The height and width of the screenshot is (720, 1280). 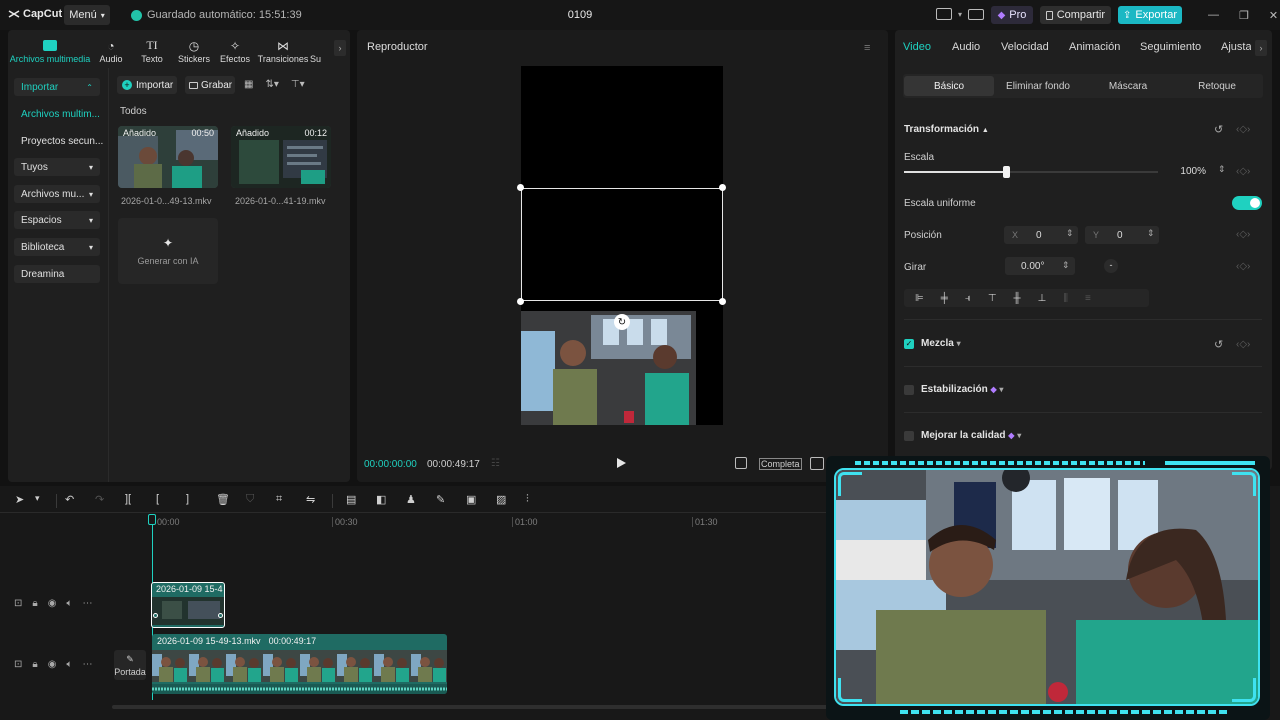 I want to click on tab-transitions: ⋈ Transiciones, so click(x=283, y=50).